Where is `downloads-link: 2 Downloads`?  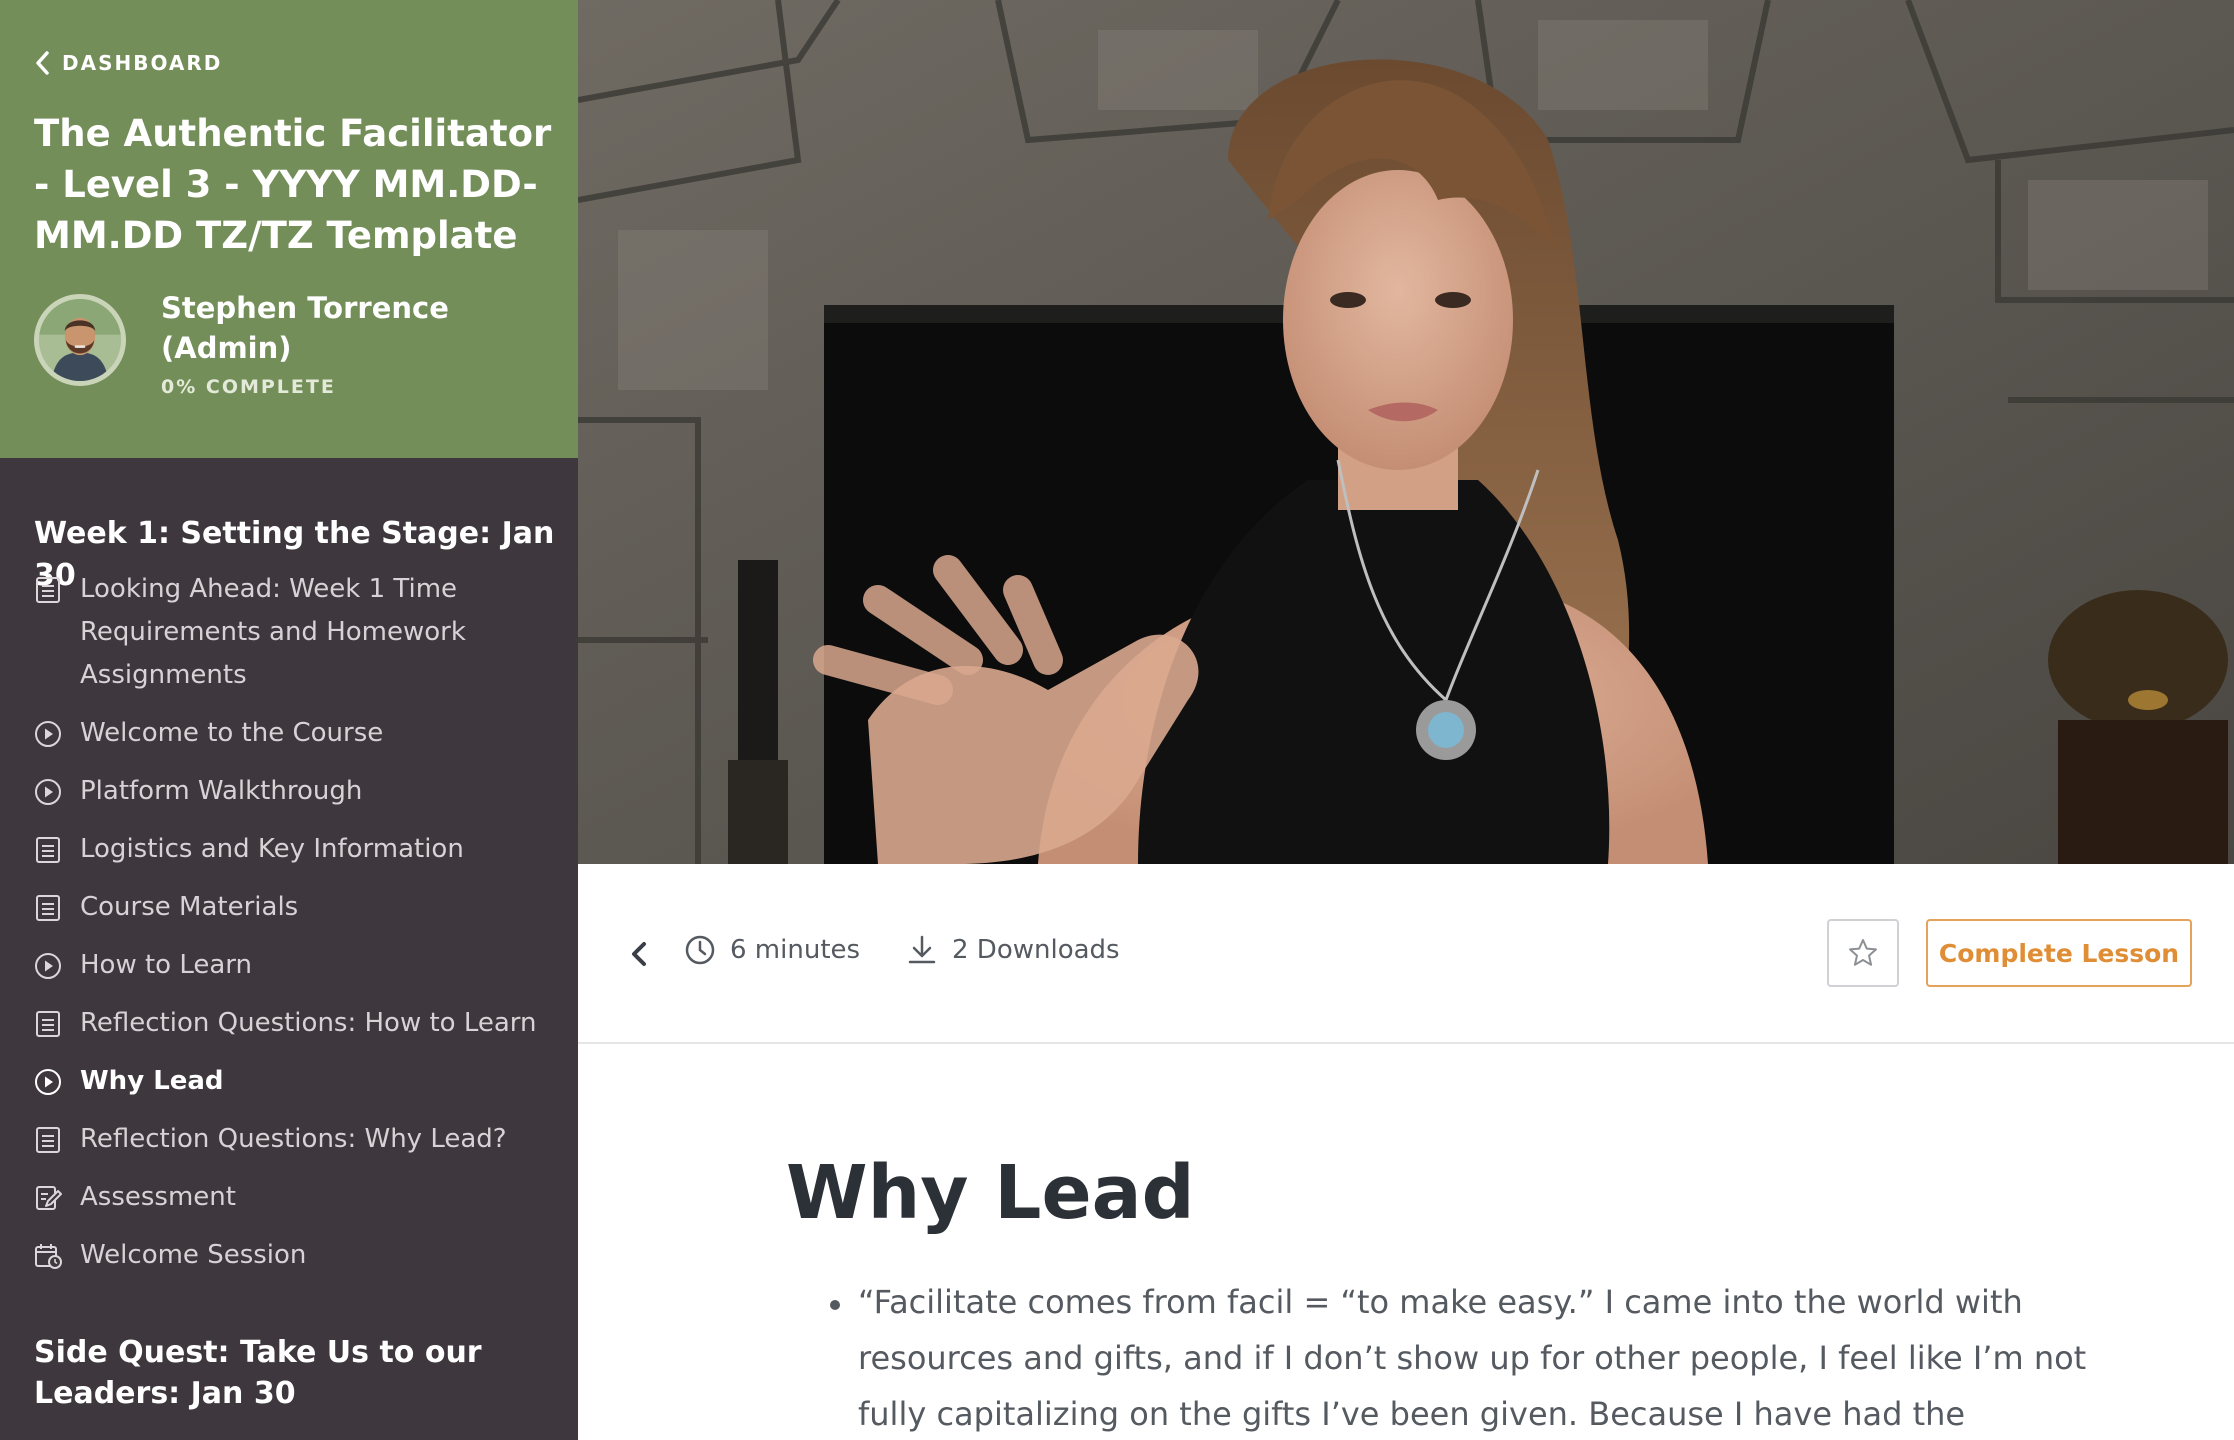 downloads-link: 2 Downloads is located at coordinates (1013, 950).